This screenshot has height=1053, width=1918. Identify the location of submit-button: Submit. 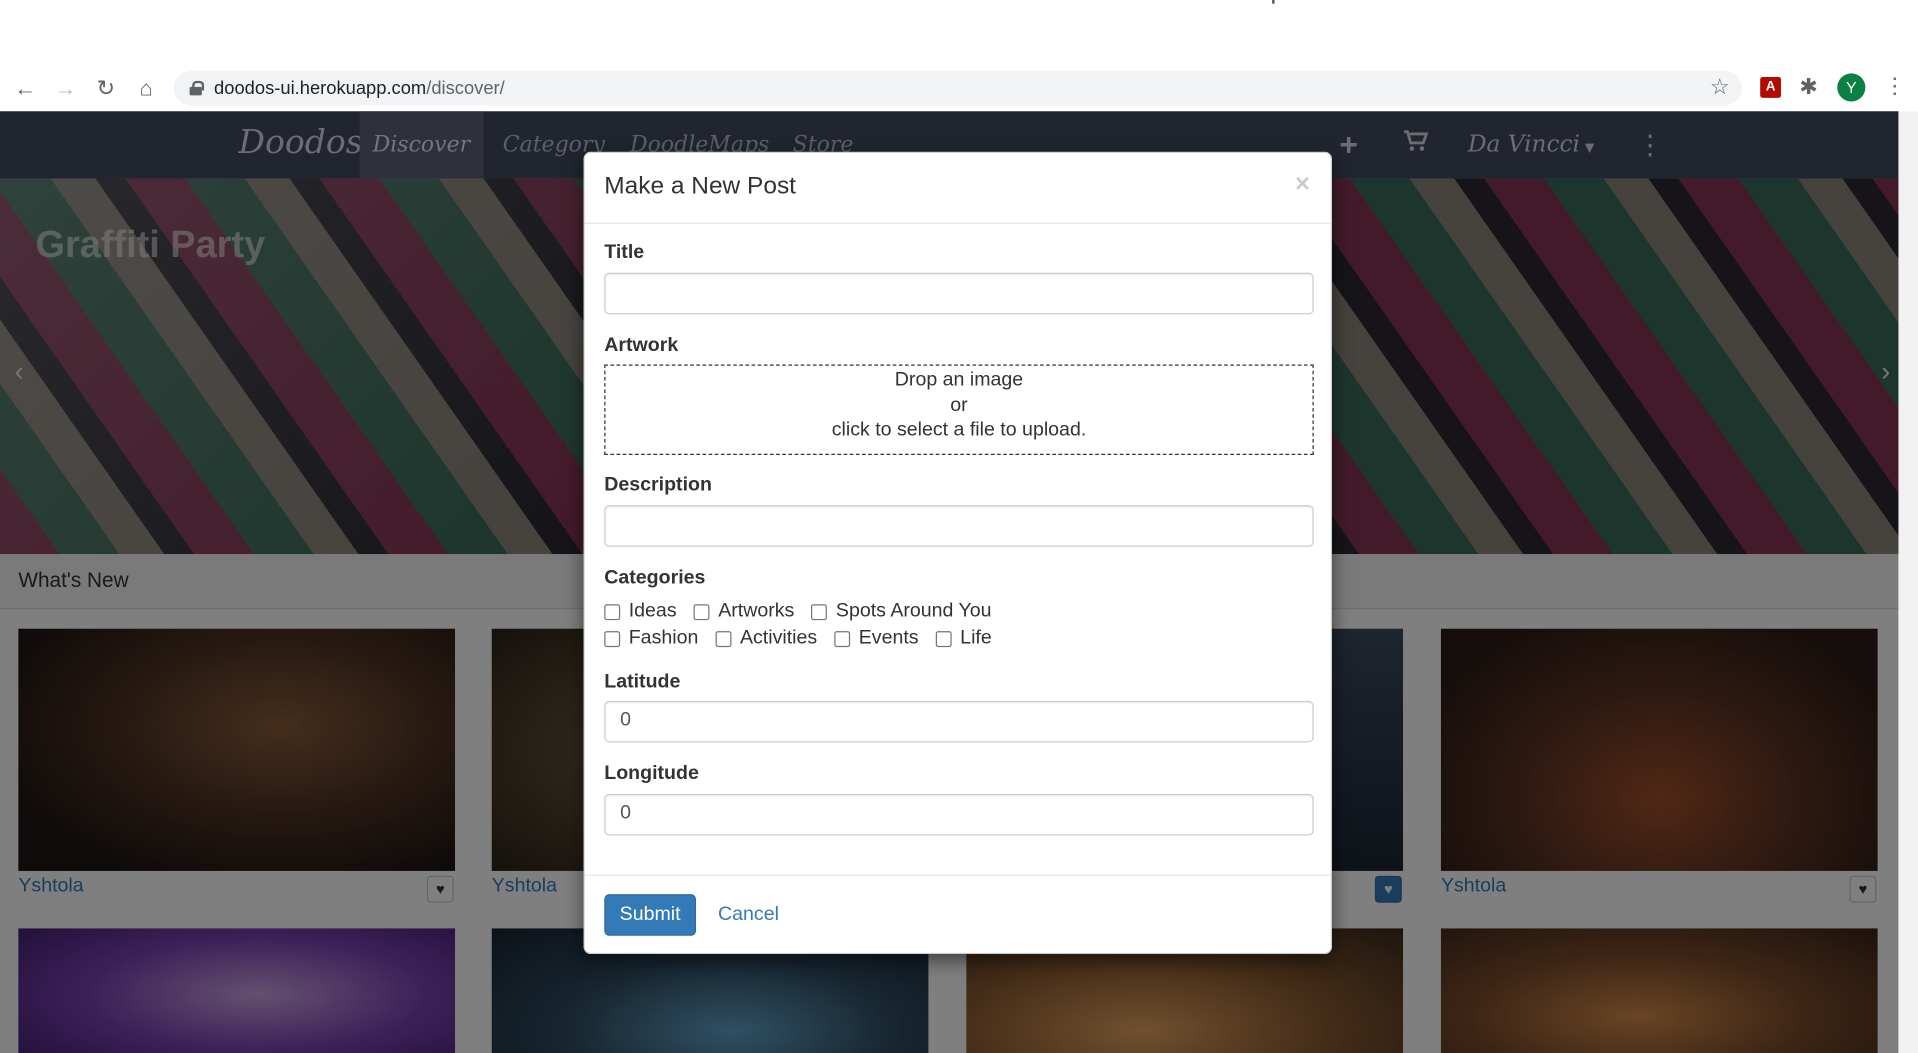
(650, 915).